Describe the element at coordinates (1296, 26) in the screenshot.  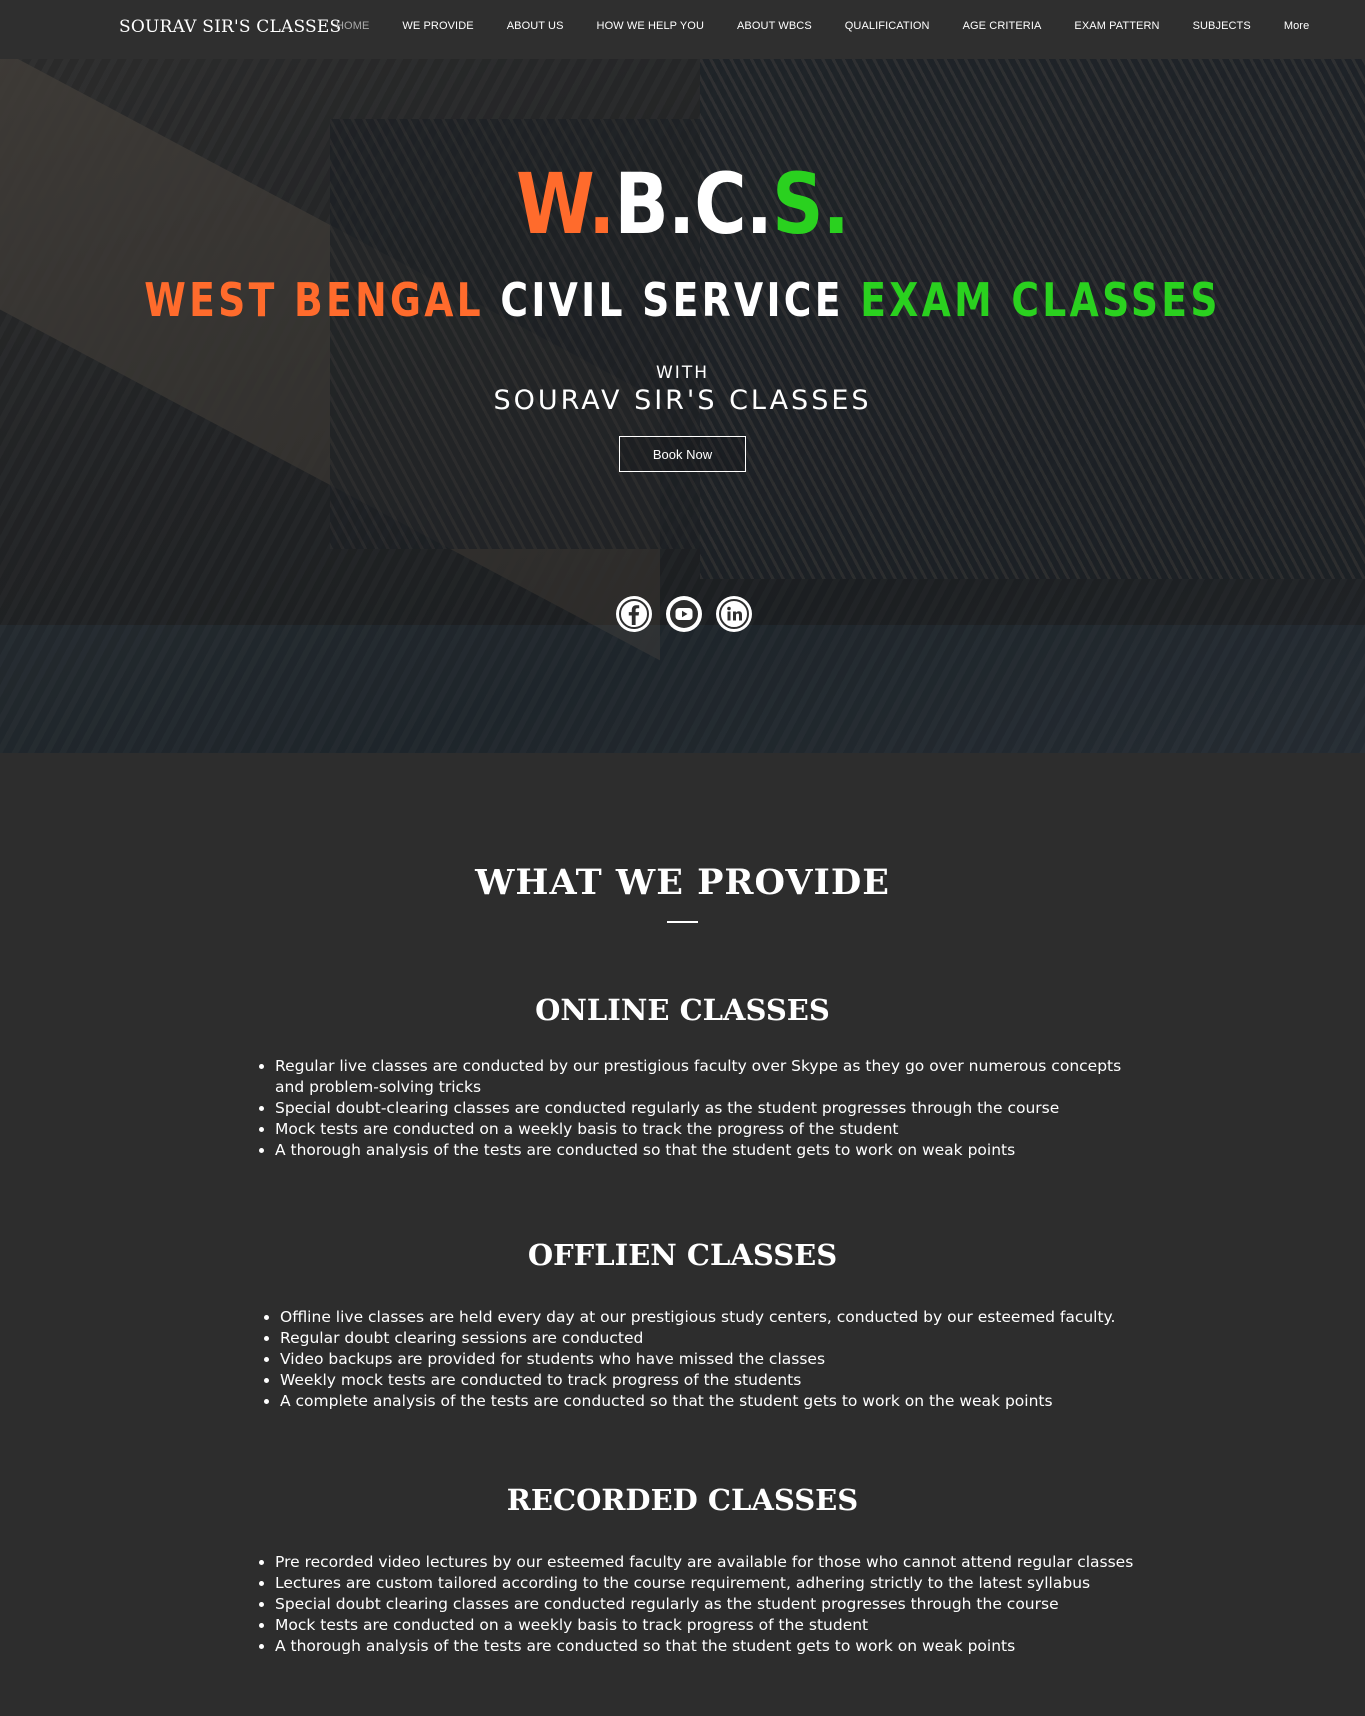
I see `nav-item-more: More` at that location.